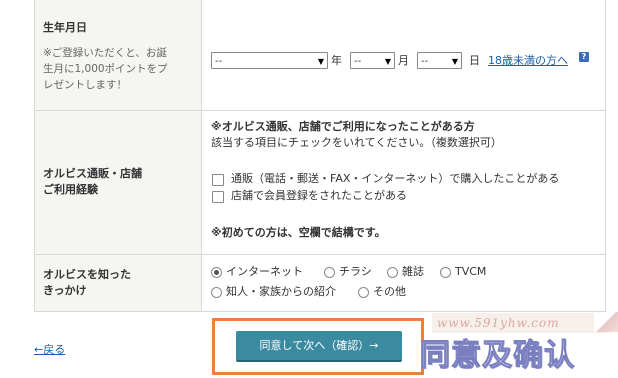  Describe the element at coordinates (584, 57) in the screenshot. I see `help-icon: ?` at that location.